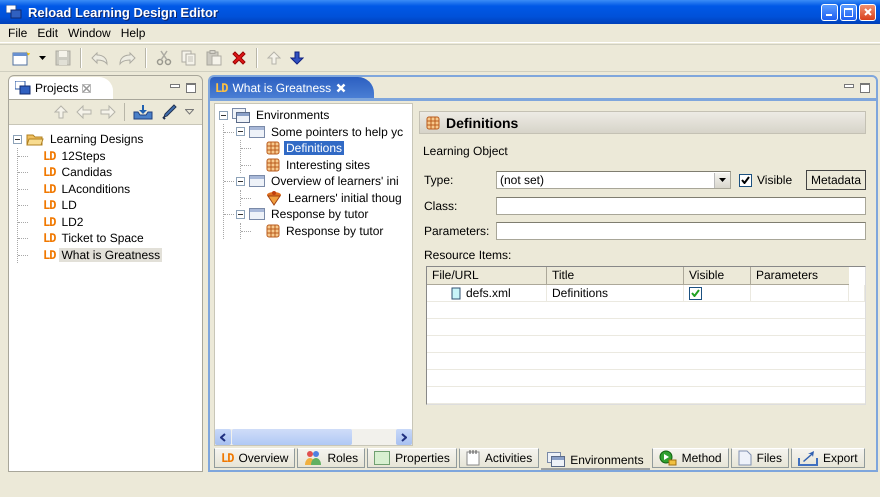 This screenshot has height=497, width=880. I want to click on delete-icon, so click(239, 58).